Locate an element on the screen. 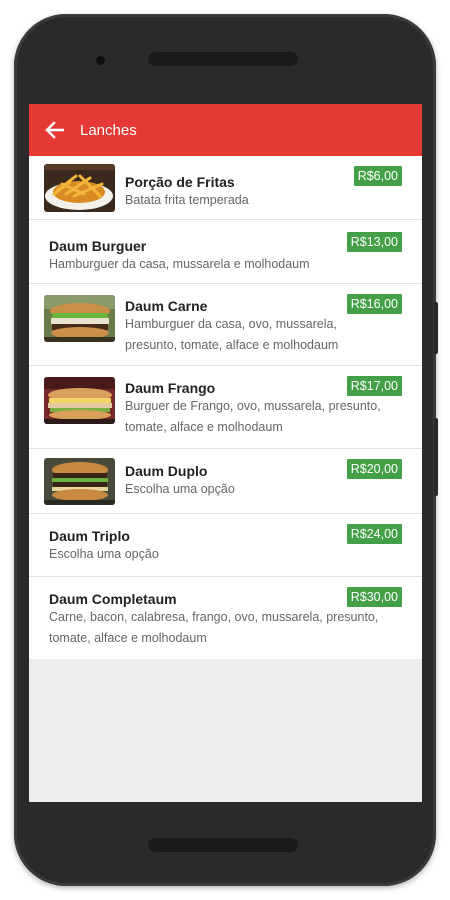 The image size is (450, 900). front-camera is located at coordinates (100, 60).